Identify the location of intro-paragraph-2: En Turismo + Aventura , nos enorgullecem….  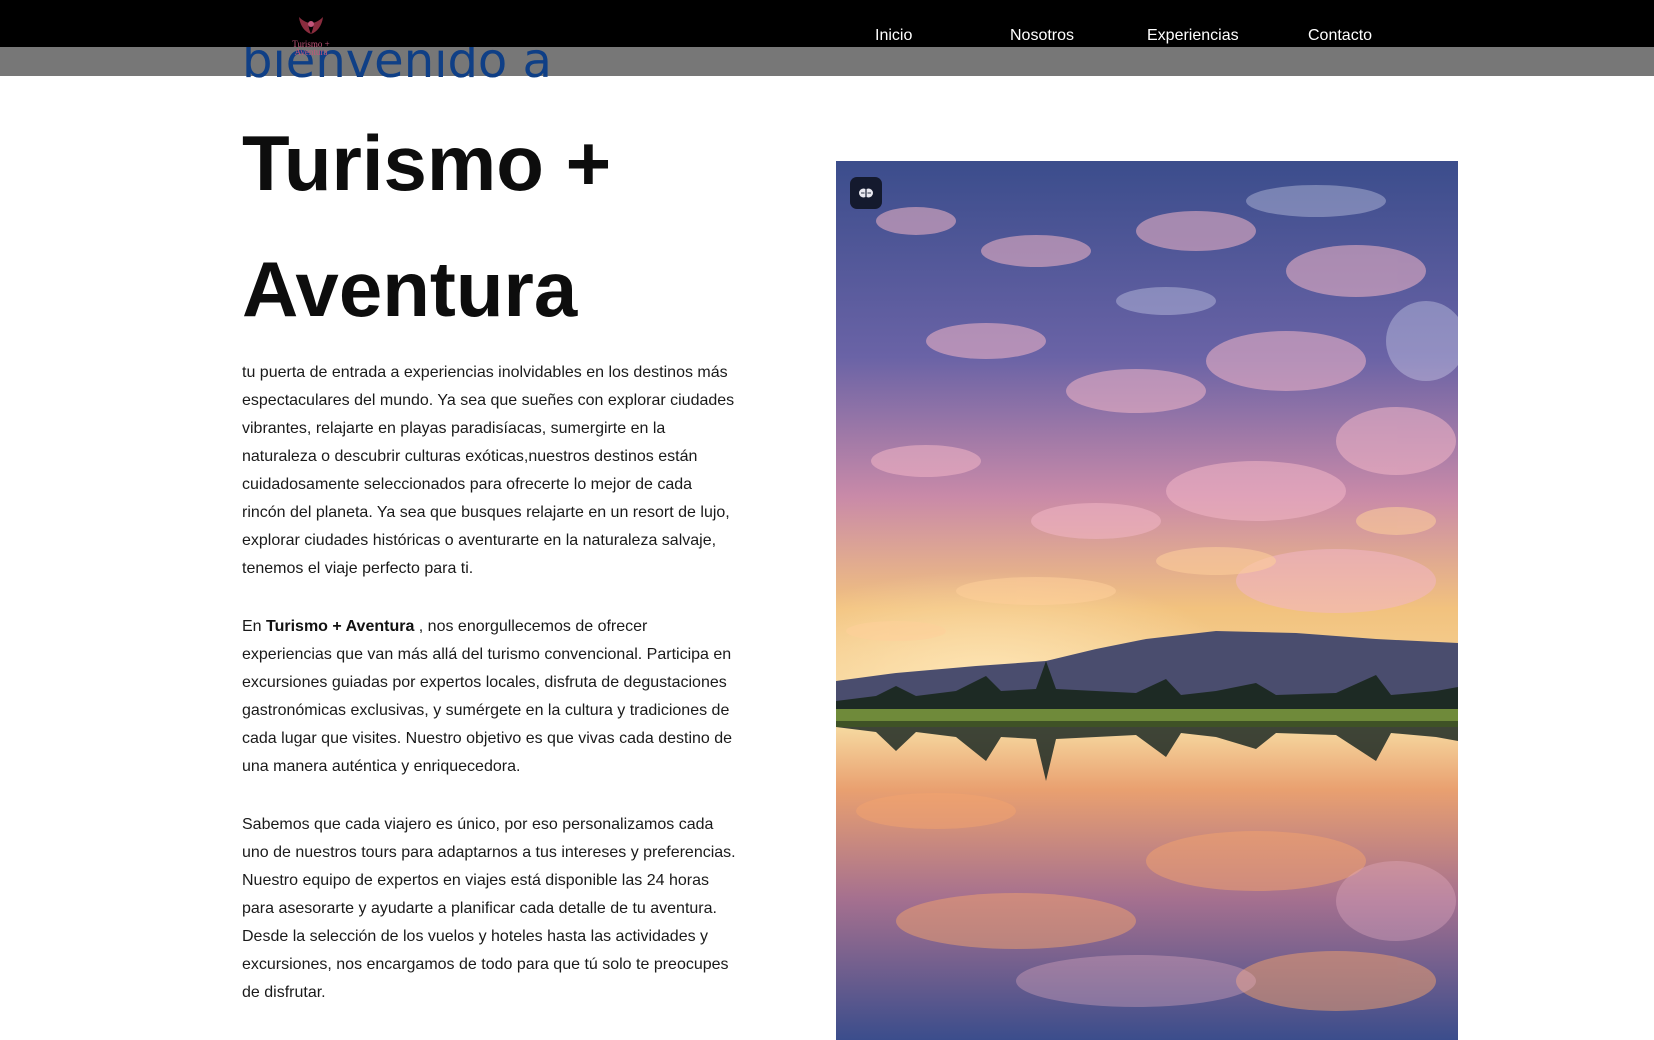
(489, 697).